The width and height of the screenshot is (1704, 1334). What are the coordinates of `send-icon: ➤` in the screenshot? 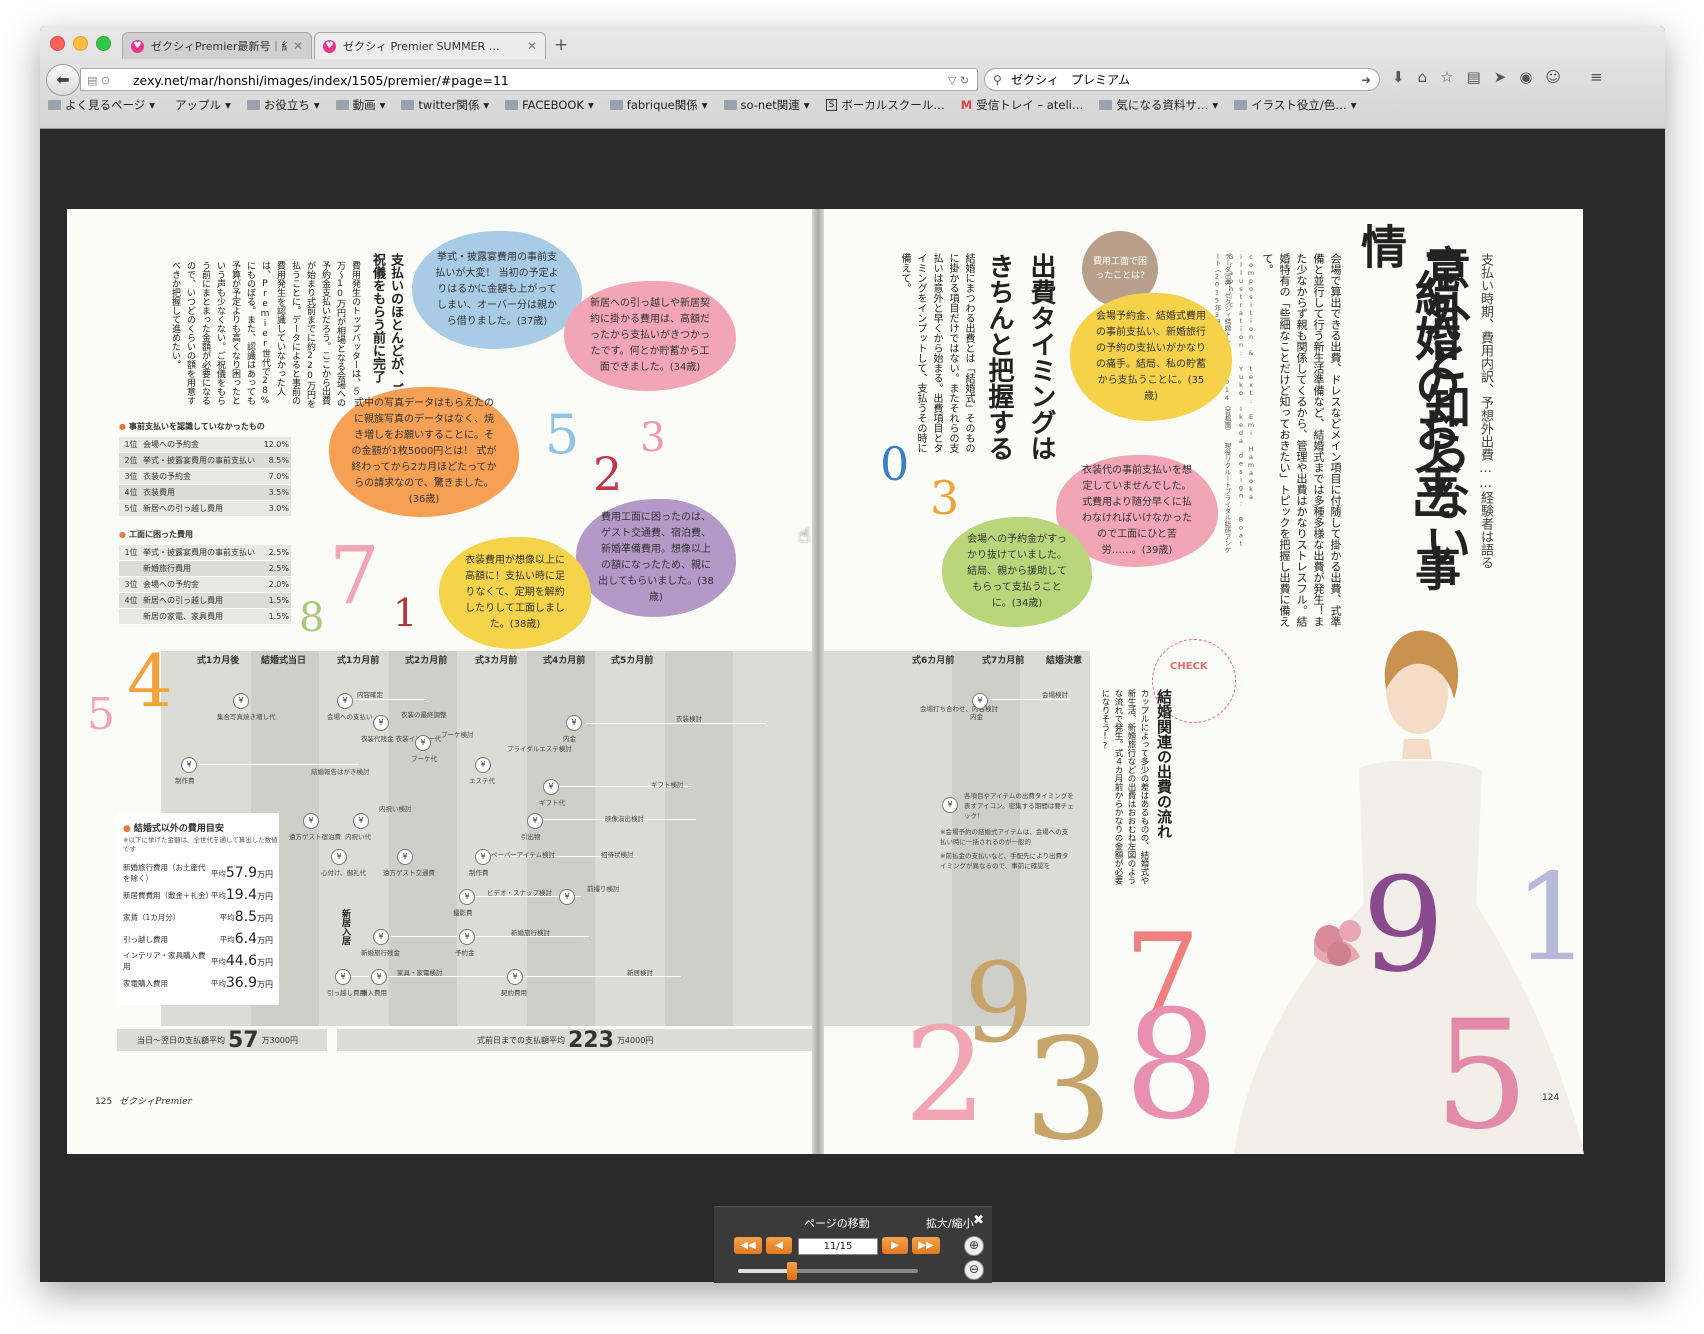 It's located at (1500, 77).